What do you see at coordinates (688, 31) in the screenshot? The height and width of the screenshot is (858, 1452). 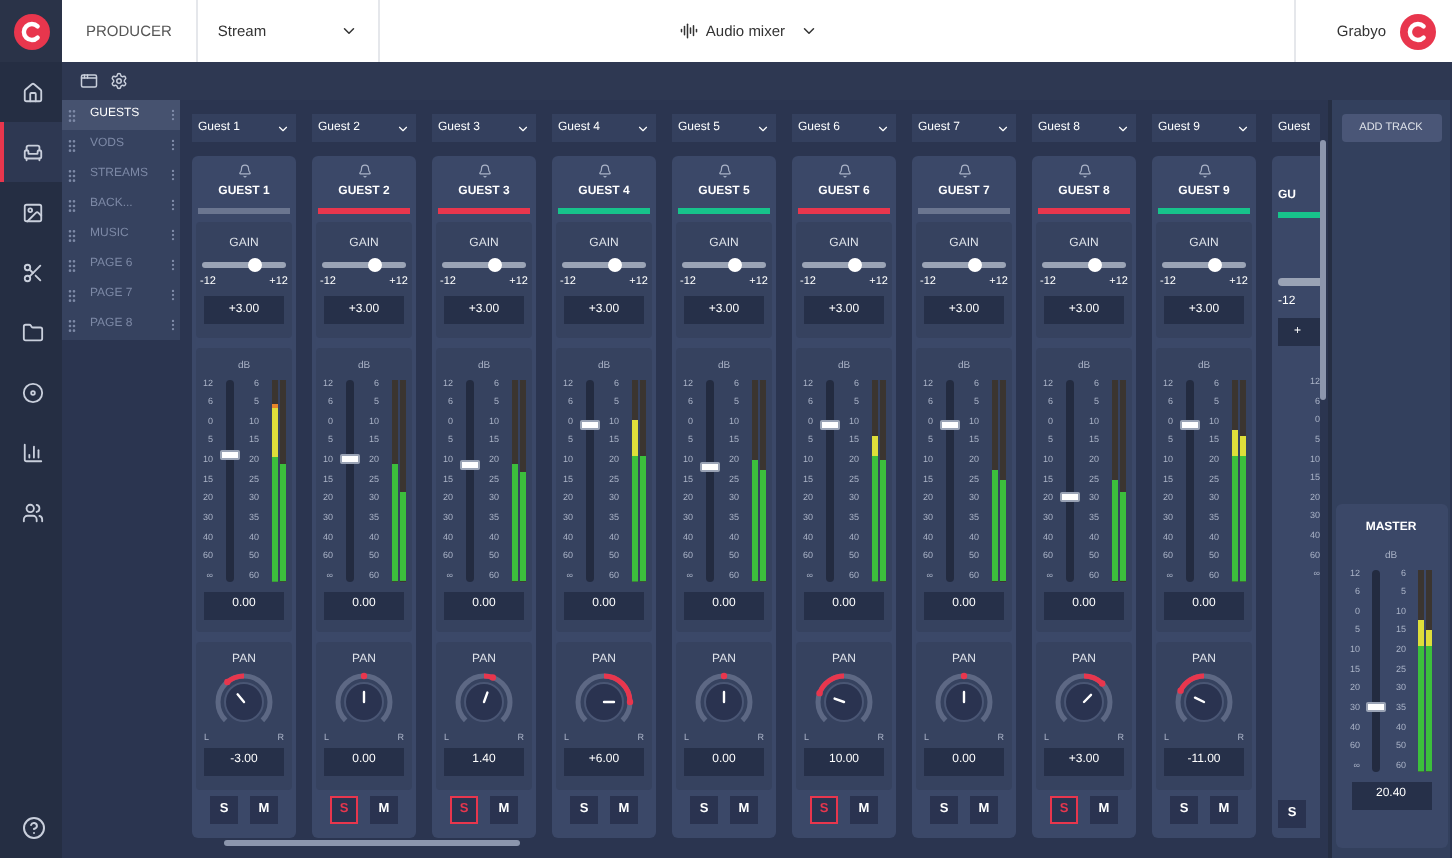 I see `waveform-icon` at bounding box center [688, 31].